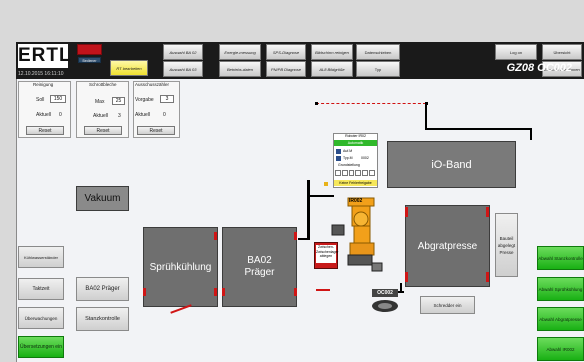 This screenshot has width=584, height=362. I want to click on betriebsdaten-button: Betriebs-daten, so click(240, 69).